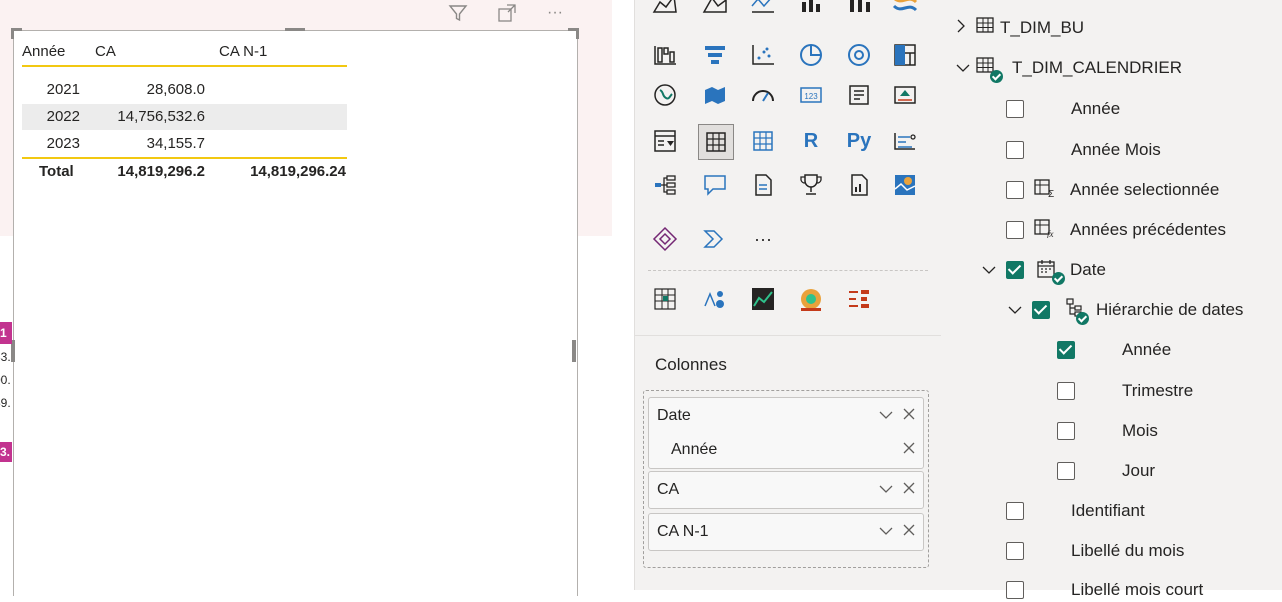 The width and height of the screenshot is (1282, 602). Describe the element at coordinates (1170, 309) in the screenshot. I see `field-label: Hiérarchie de dates` at that location.